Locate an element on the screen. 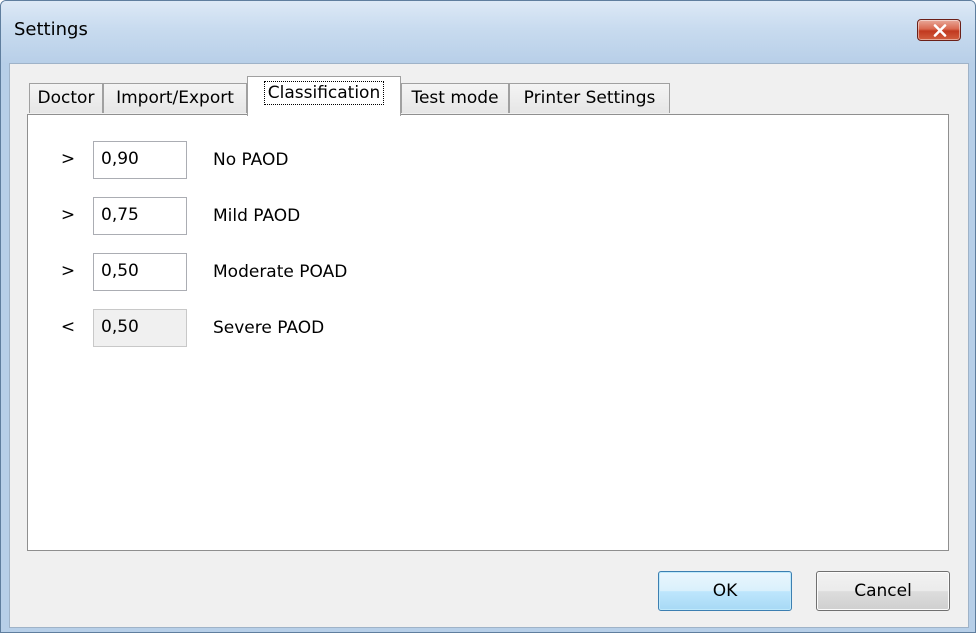  close-button is located at coordinates (939, 30).